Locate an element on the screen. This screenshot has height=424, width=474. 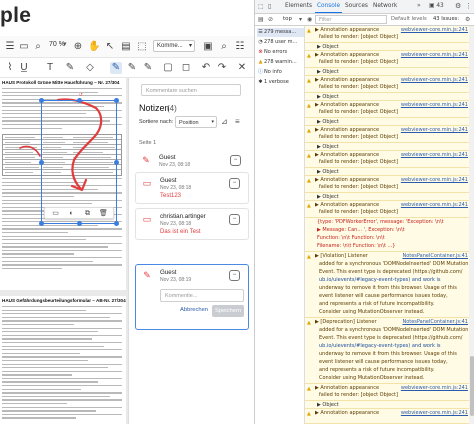
context-select: top is located at coordinates (287, 19).